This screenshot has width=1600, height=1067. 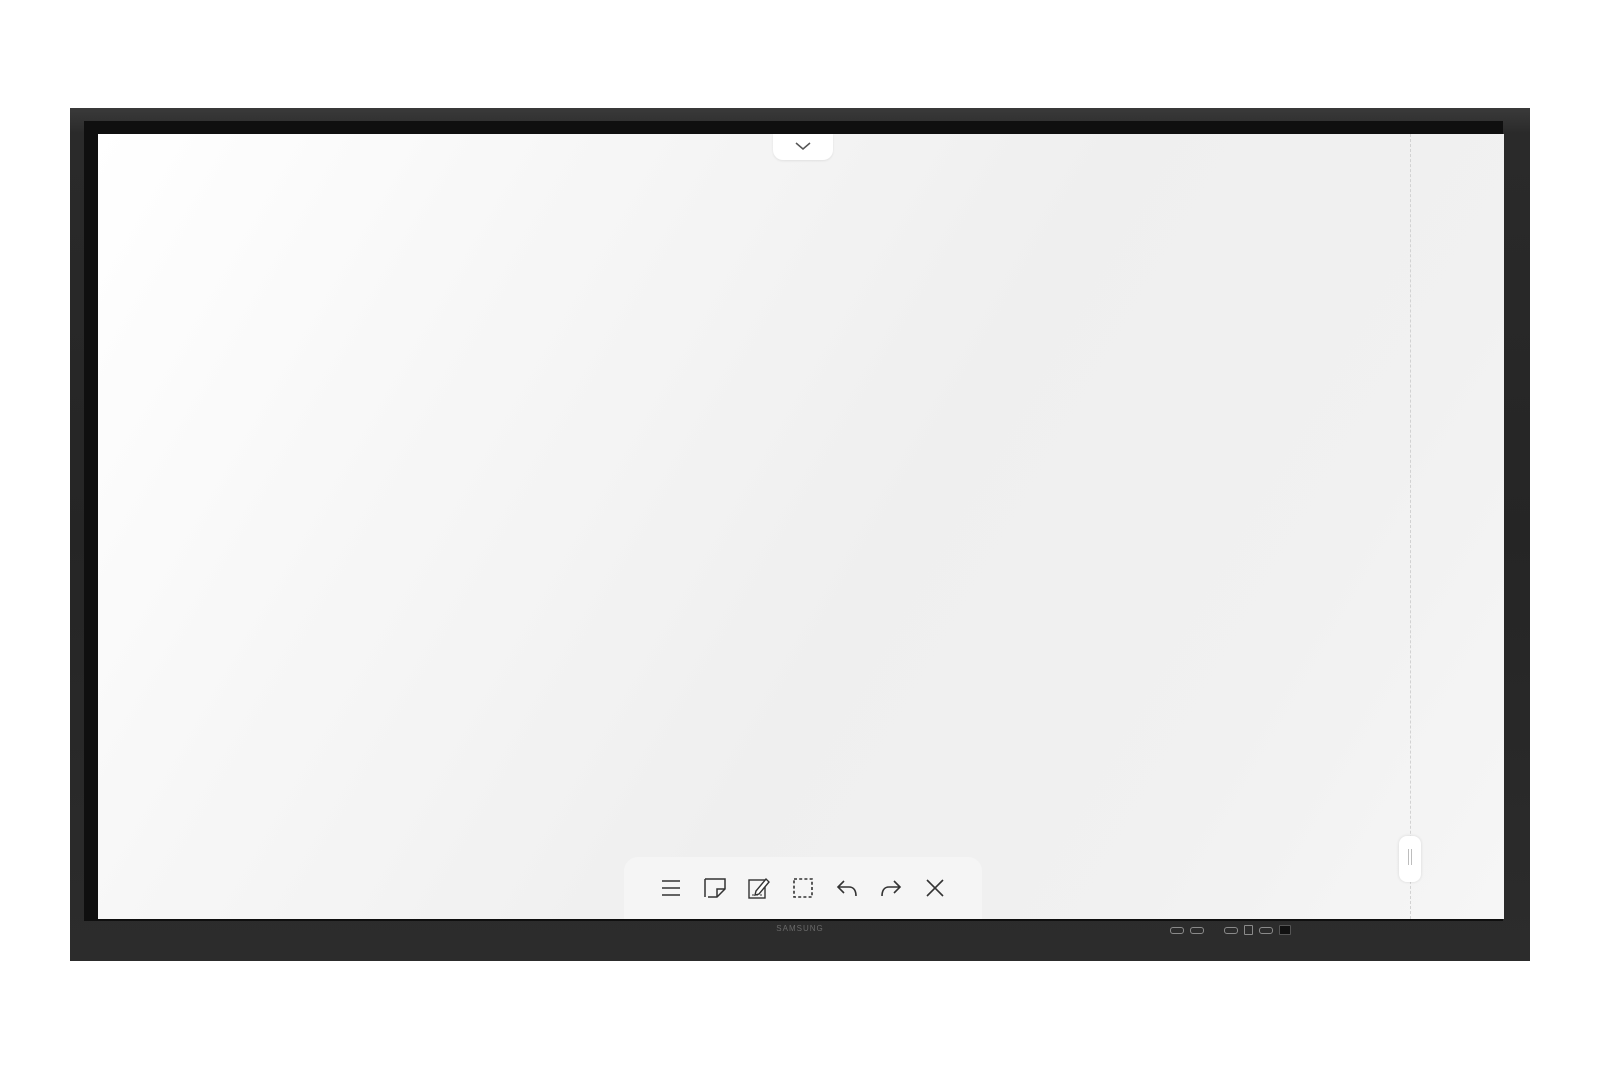 I want to click on brand-logo: SAMSUNG, so click(x=800, y=928).